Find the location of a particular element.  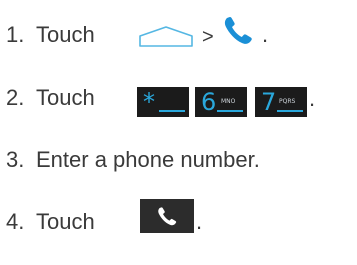

key-sub-label: PQRS is located at coordinates (287, 101).